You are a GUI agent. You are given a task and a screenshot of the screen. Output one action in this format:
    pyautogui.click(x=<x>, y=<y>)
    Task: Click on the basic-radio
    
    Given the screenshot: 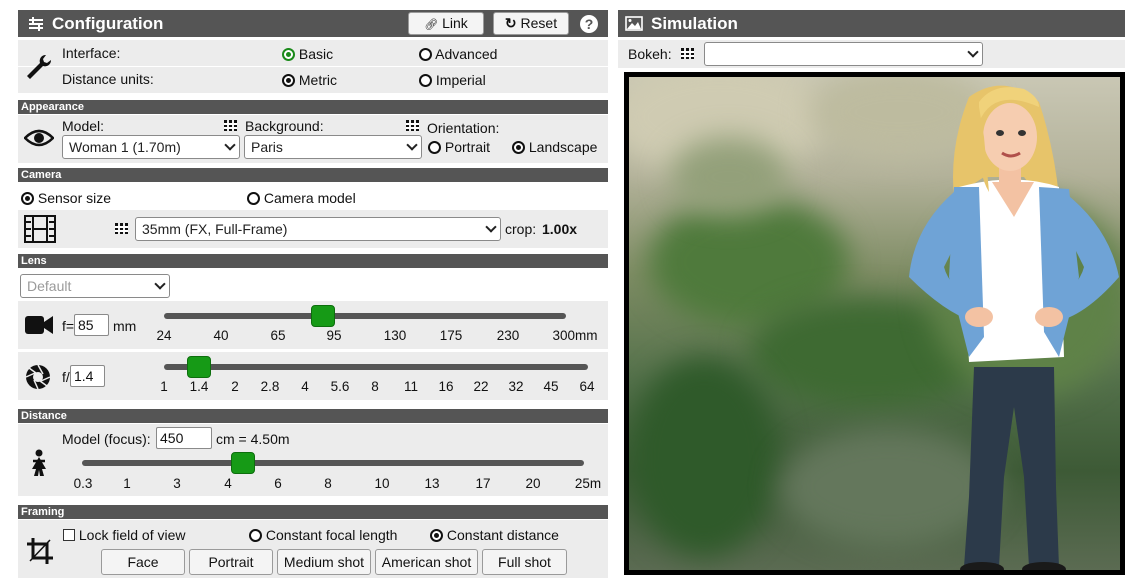 What is the action you would take?
    pyautogui.click(x=288, y=54)
    